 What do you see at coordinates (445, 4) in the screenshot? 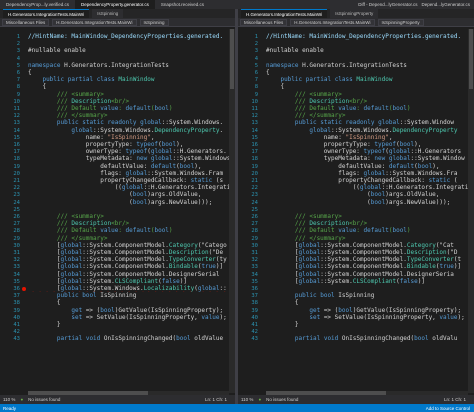
I see `document-tab: Depend...lyGenerator.cs` at bounding box center [445, 4].